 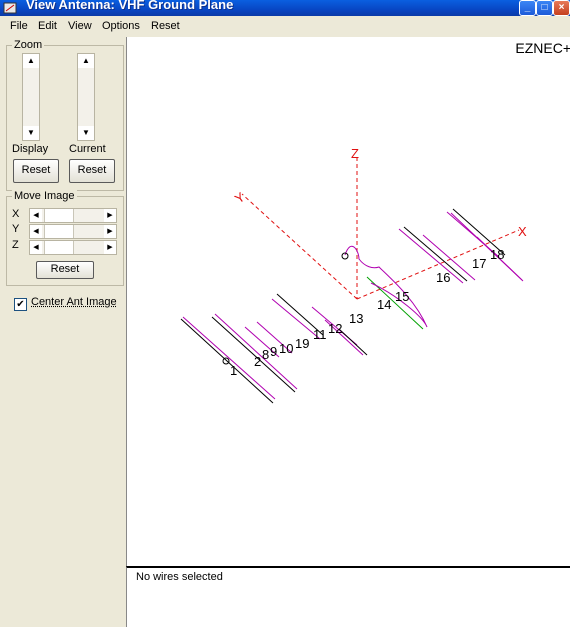 What do you see at coordinates (443, 277) in the screenshot?
I see `wire-label: 16` at bounding box center [443, 277].